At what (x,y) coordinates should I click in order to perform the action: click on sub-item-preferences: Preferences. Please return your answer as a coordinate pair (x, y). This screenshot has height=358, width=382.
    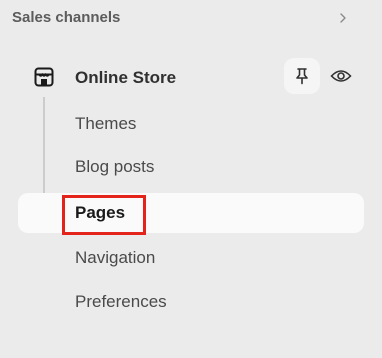
    Looking at the image, I should click on (191, 302).